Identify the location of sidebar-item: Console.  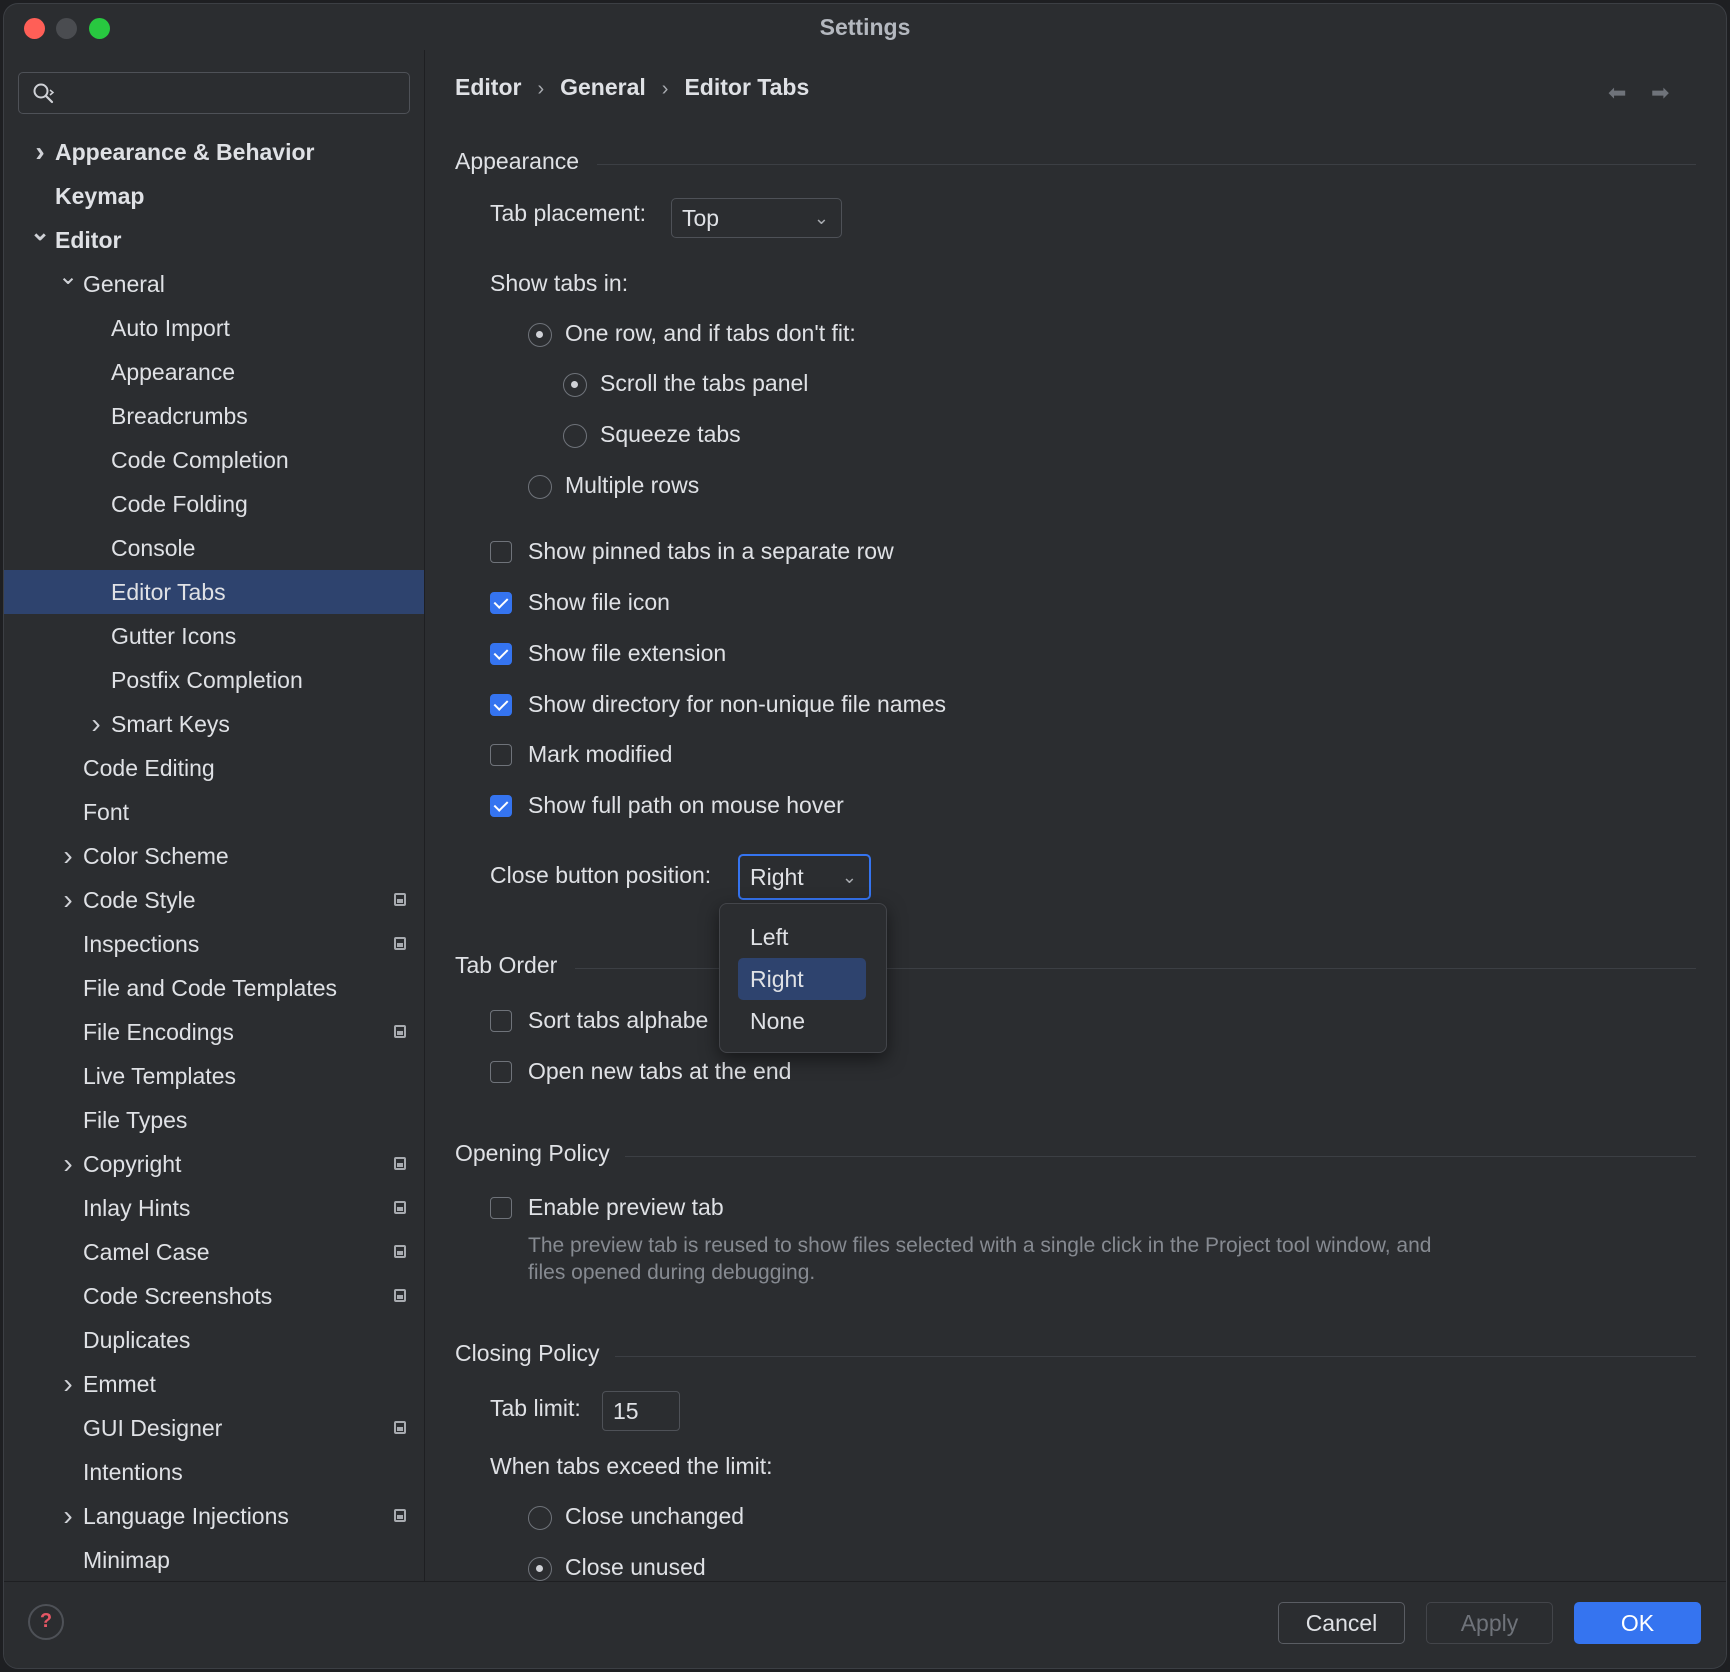
(214, 548).